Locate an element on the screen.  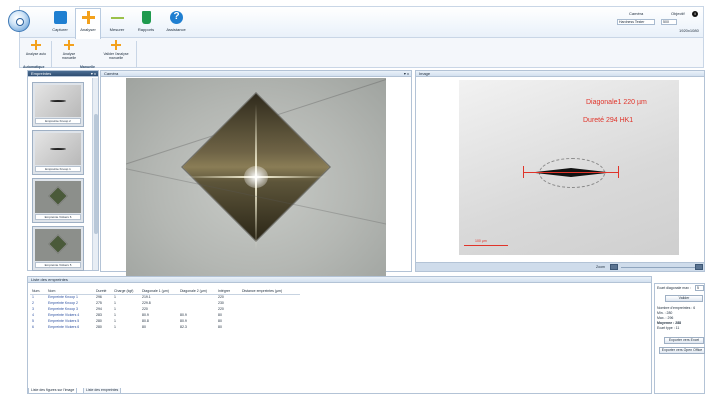
group-label-manual: Manuelle is located at coordinates (87, 67).